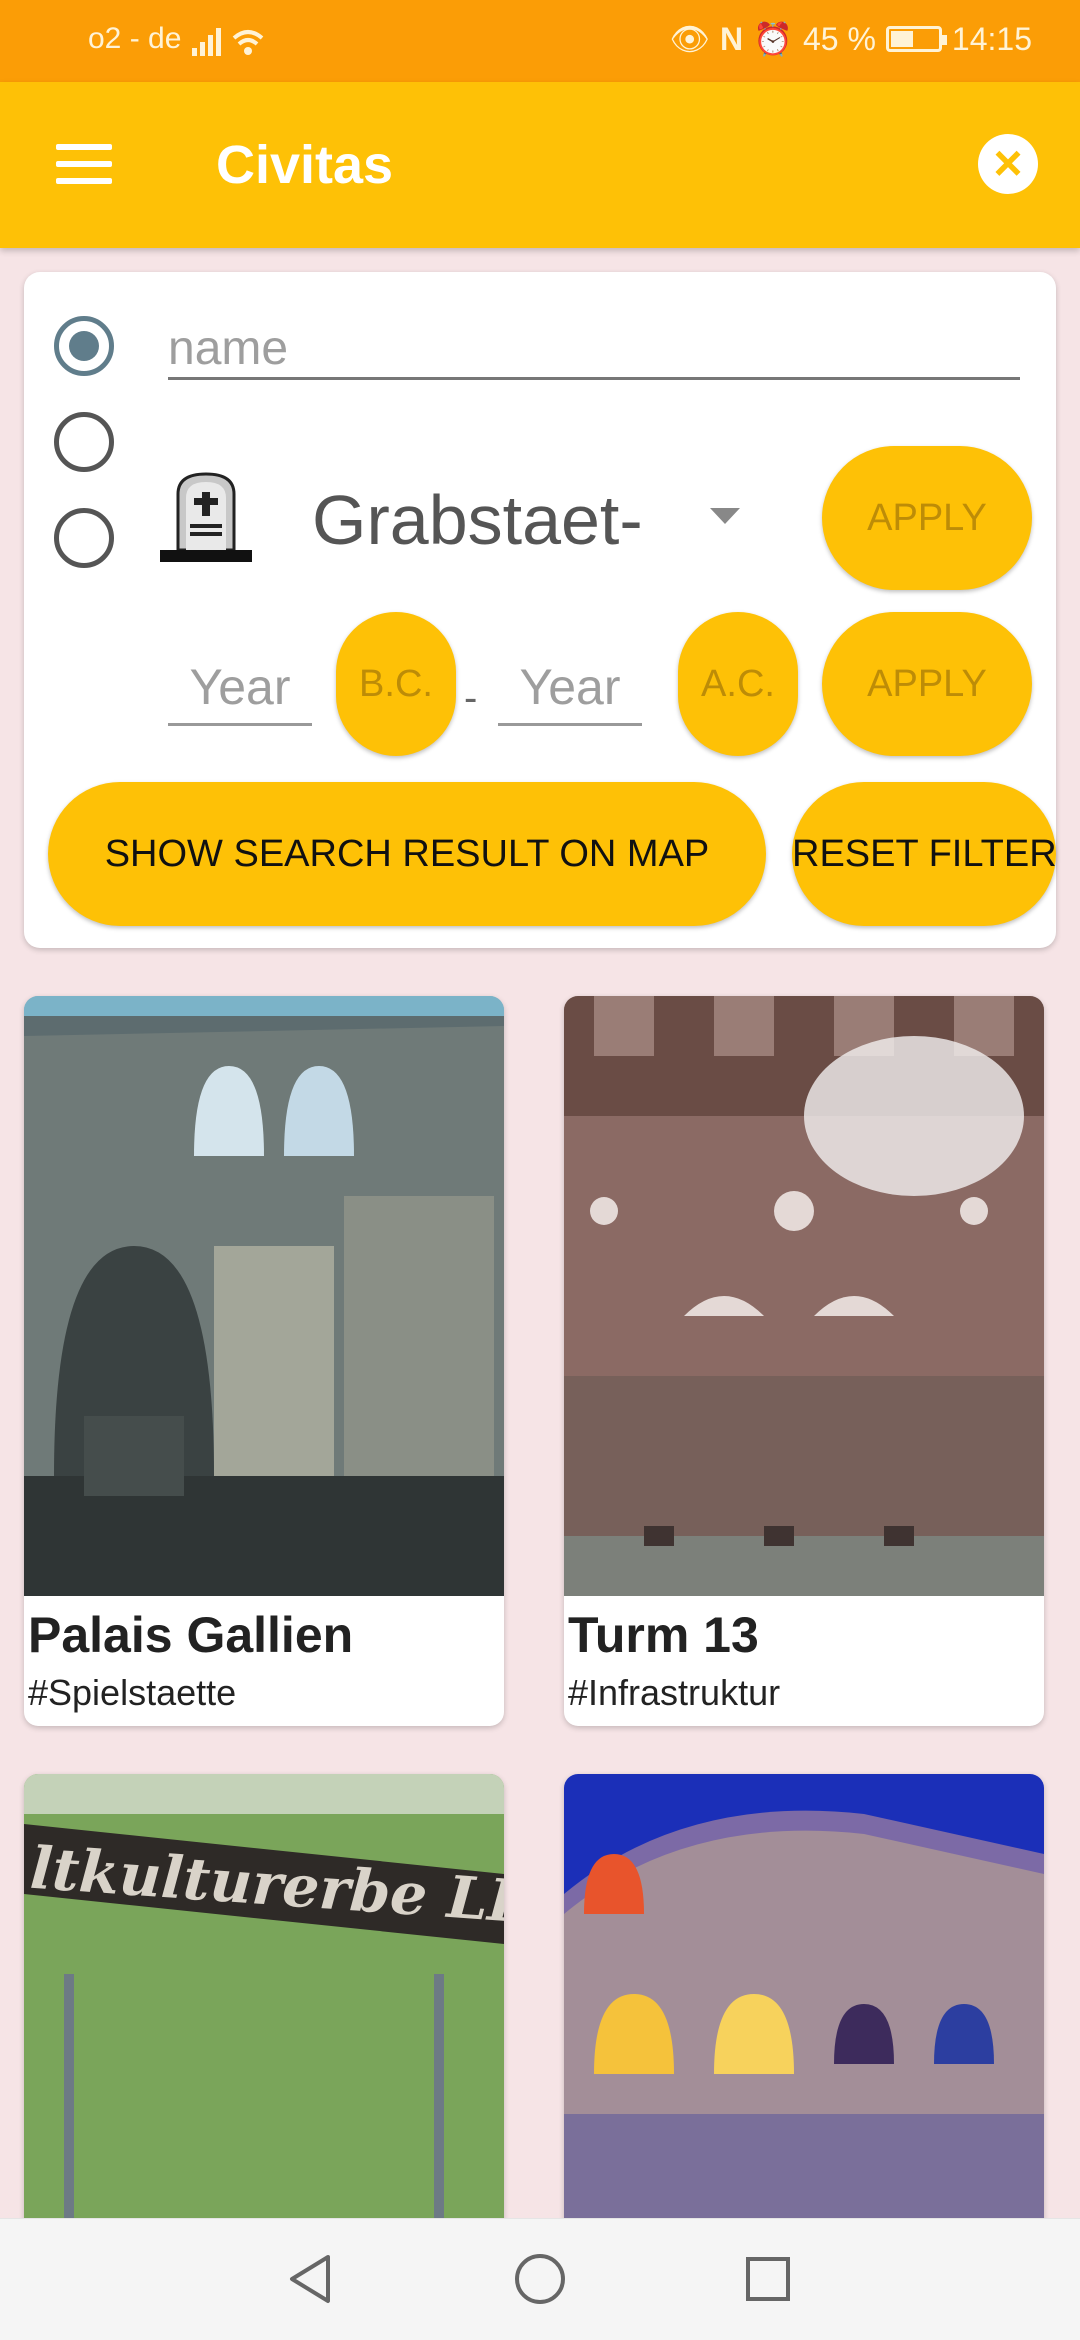  I want to click on system-nav-bar, so click(540, 2279).